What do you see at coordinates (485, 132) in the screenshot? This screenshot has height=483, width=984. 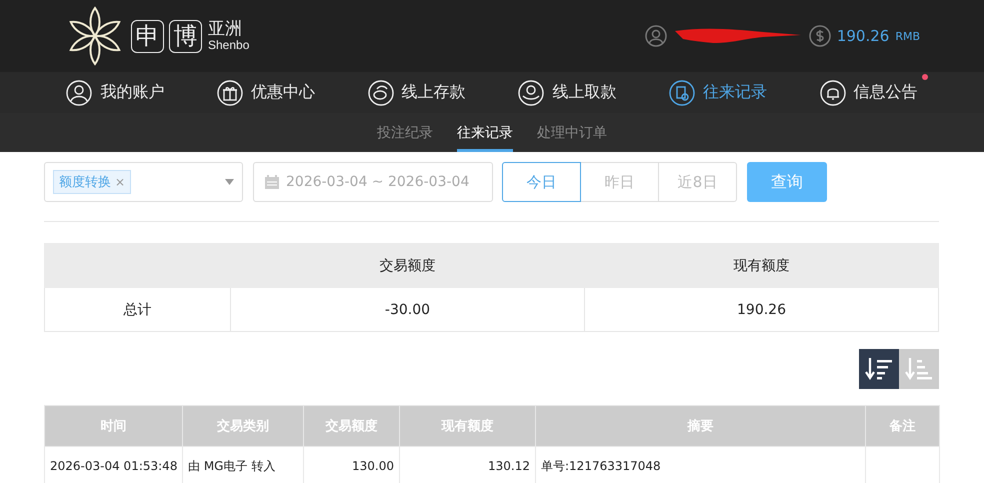 I see `sub-tab: 往来记录` at bounding box center [485, 132].